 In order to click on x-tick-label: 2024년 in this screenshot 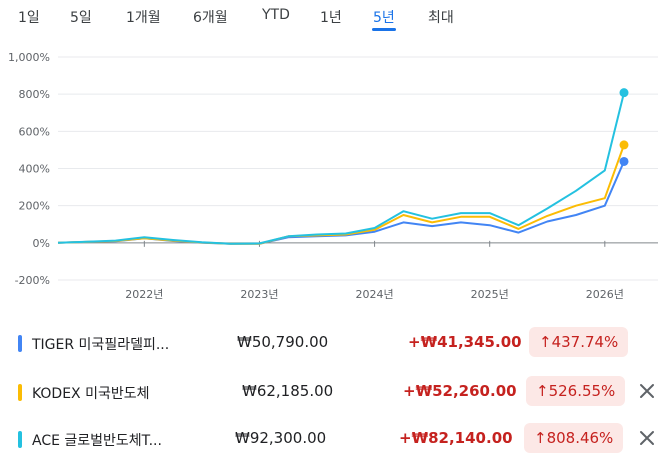, I will do `click(375, 294)`.